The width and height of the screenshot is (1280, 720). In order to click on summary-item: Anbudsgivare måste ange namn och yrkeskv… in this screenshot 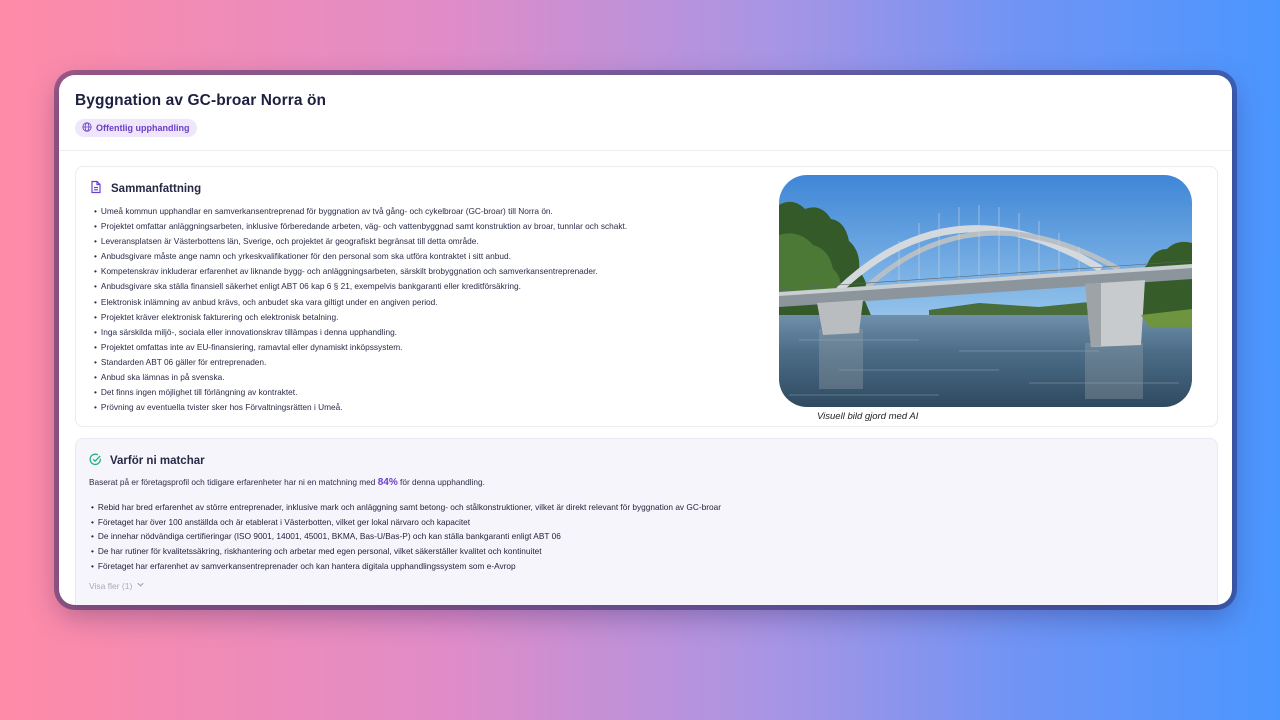, I will do `click(360, 256)`.